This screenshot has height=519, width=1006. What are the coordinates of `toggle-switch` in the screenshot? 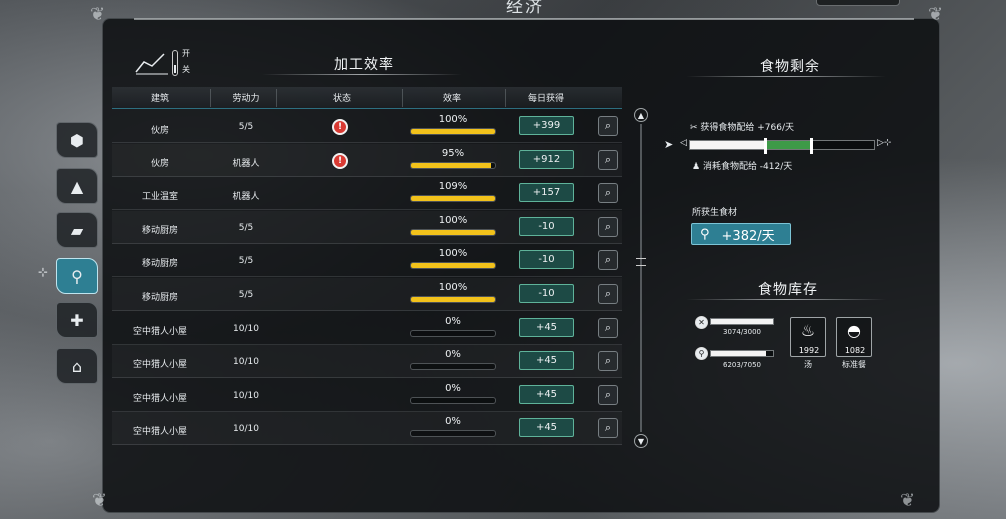 It's located at (175, 63).